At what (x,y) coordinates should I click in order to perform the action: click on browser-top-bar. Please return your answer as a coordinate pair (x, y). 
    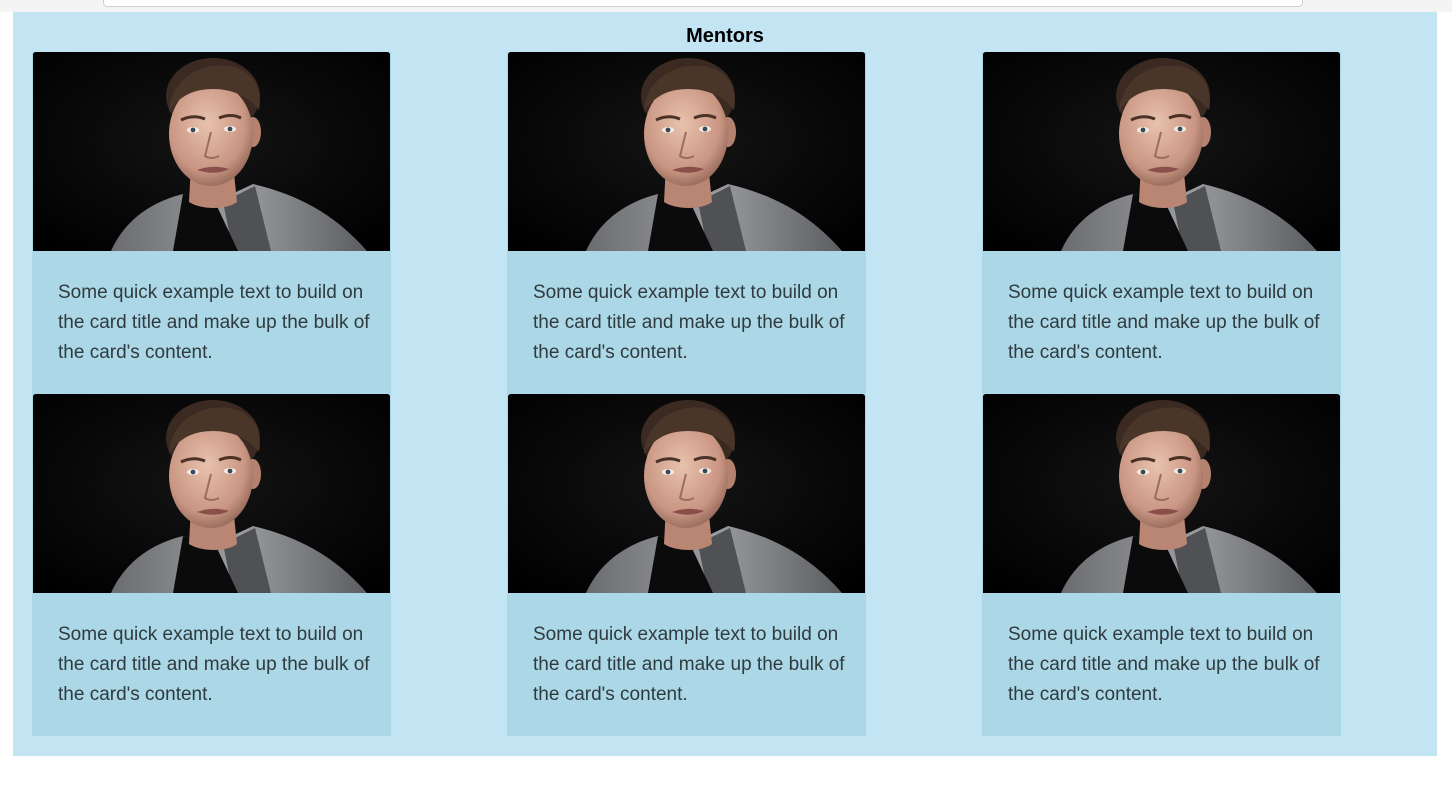
    Looking at the image, I should click on (726, 6).